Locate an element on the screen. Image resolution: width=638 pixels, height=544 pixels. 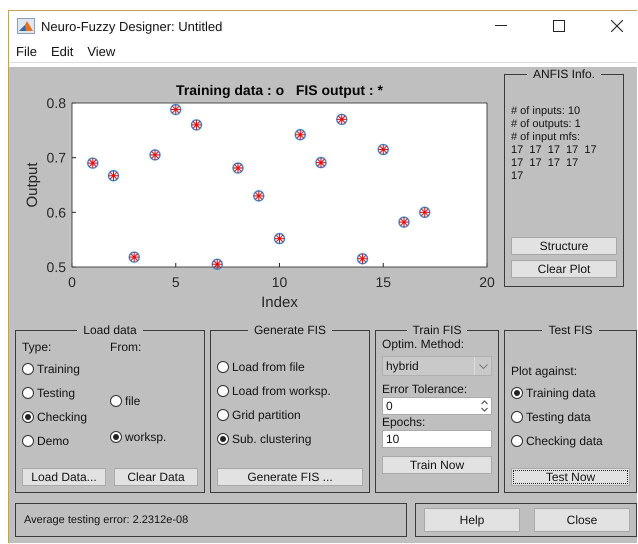
epochs-label: Epochs: is located at coordinates (404, 422).